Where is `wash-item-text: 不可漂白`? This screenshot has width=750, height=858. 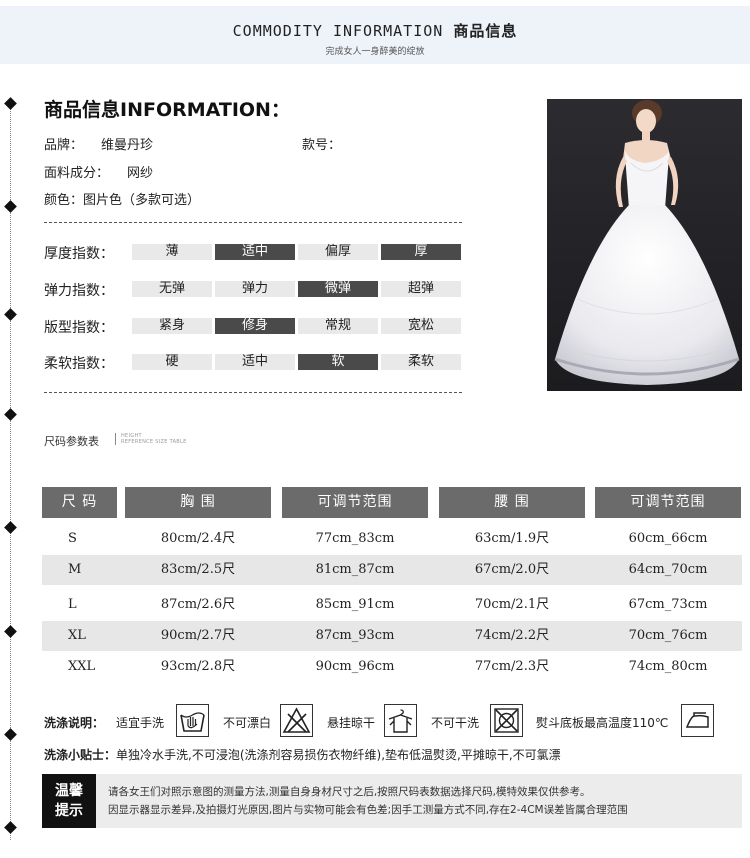 wash-item-text: 不可漂白 is located at coordinates (247, 723).